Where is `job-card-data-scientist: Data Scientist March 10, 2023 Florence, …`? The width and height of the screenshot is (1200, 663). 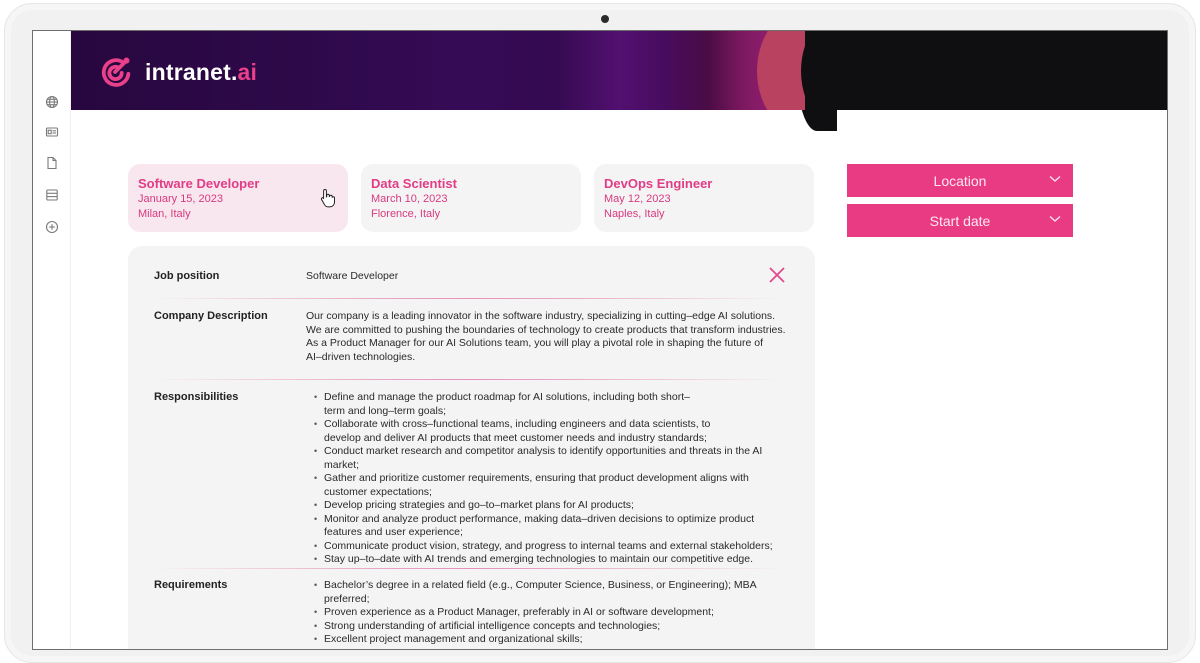 job-card-data-scientist: Data Scientist March 10, 2023 Florence, … is located at coordinates (471, 198).